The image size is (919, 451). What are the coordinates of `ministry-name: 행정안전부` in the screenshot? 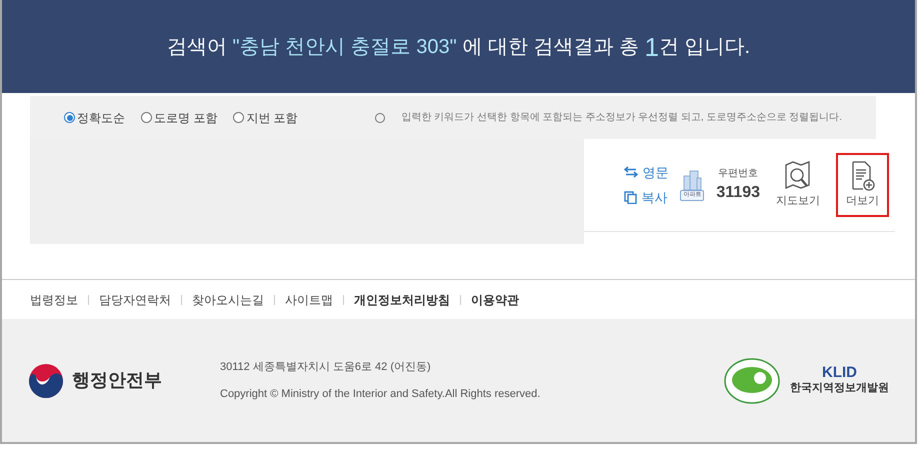 It's located at (117, 380).